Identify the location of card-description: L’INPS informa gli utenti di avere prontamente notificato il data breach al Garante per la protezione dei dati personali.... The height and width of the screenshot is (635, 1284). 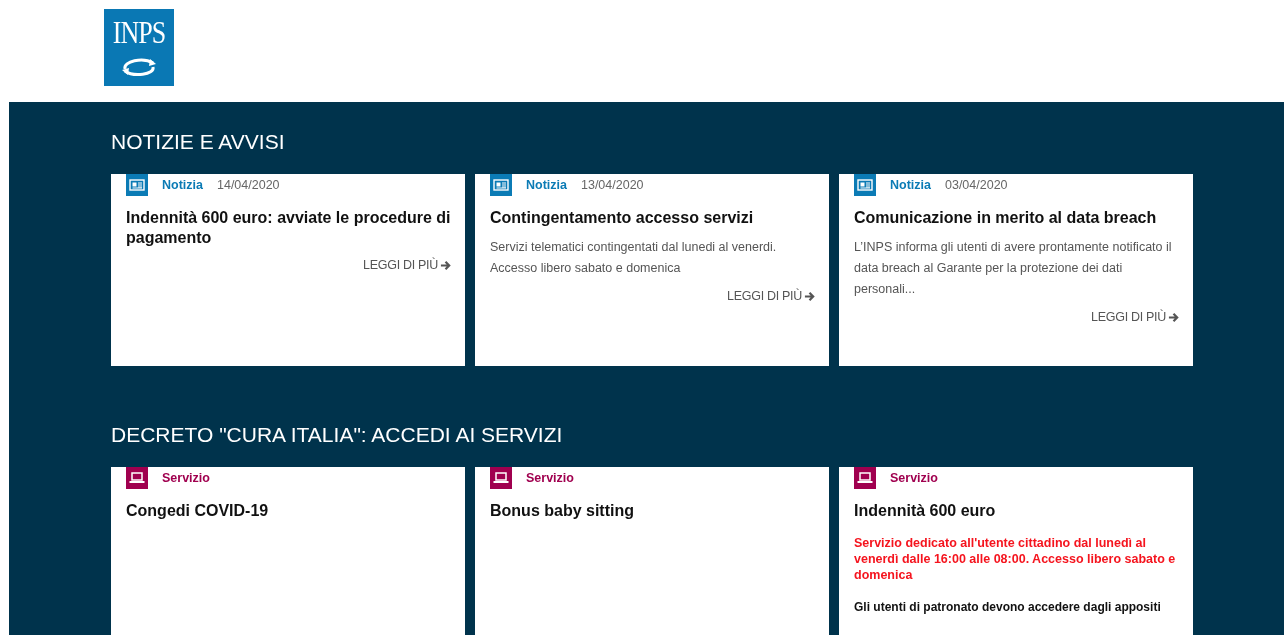
(1013, 268).